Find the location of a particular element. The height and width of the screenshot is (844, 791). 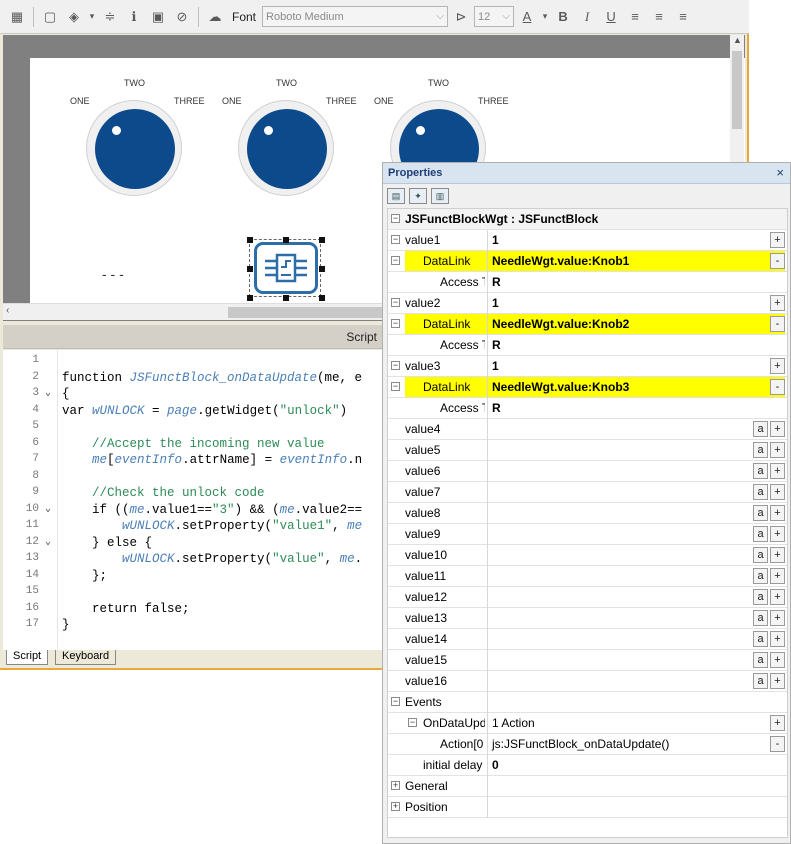

property-row-value15: value15 a + is located at coordinates (587, 660).